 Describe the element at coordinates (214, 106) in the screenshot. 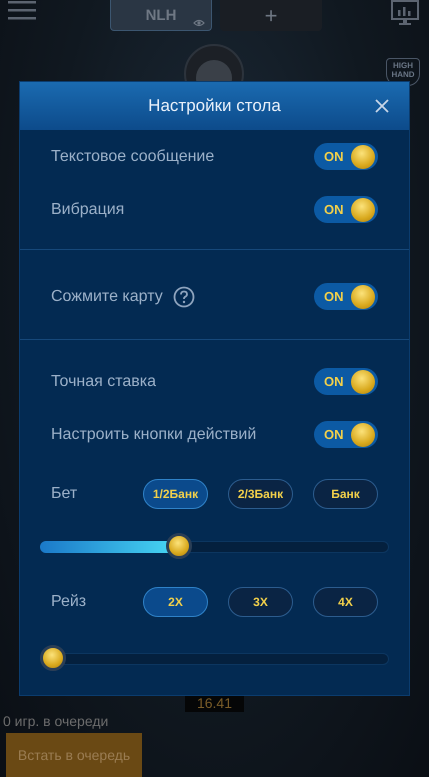

I see `dialog-title: Настройки стола` at that location.